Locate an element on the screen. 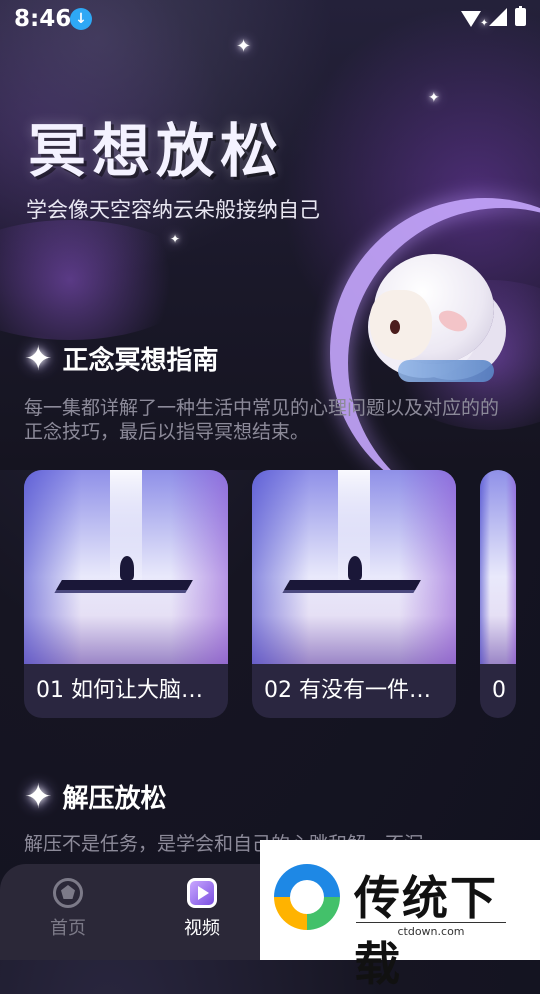  page-subtitle: 学会像天空容纳云朵般接纳自己 is located at coordinates (173, 210).